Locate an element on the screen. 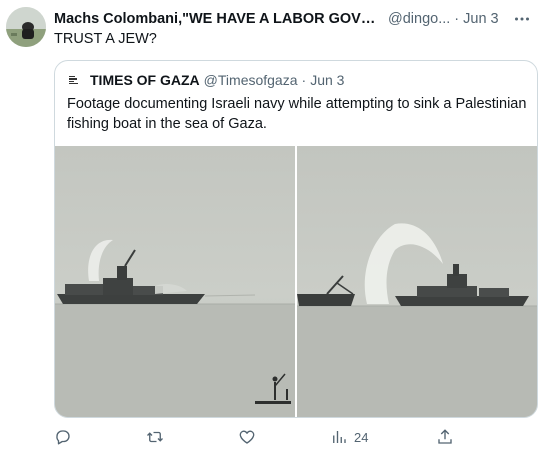 This screenshot has width=547, height=451. share-button is located at coordinates (445, 437).